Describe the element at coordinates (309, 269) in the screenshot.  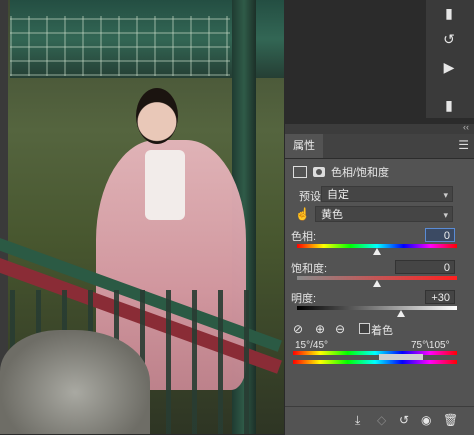
I see `saturation-label: 饱和度:` at that location.